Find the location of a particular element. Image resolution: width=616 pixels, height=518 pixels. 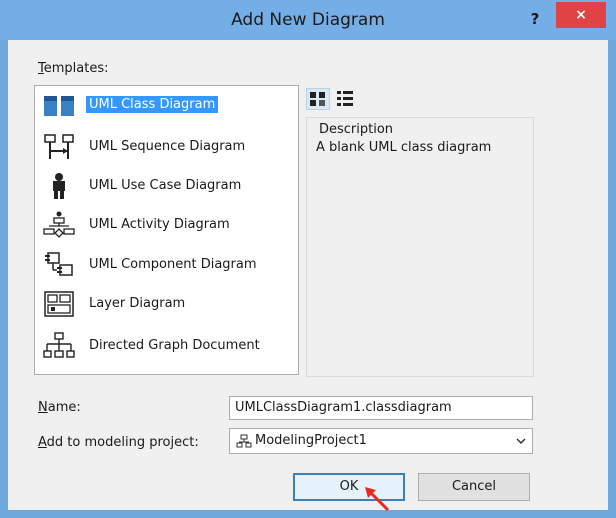

name-label: Name: is located at coordinates (59, 407).